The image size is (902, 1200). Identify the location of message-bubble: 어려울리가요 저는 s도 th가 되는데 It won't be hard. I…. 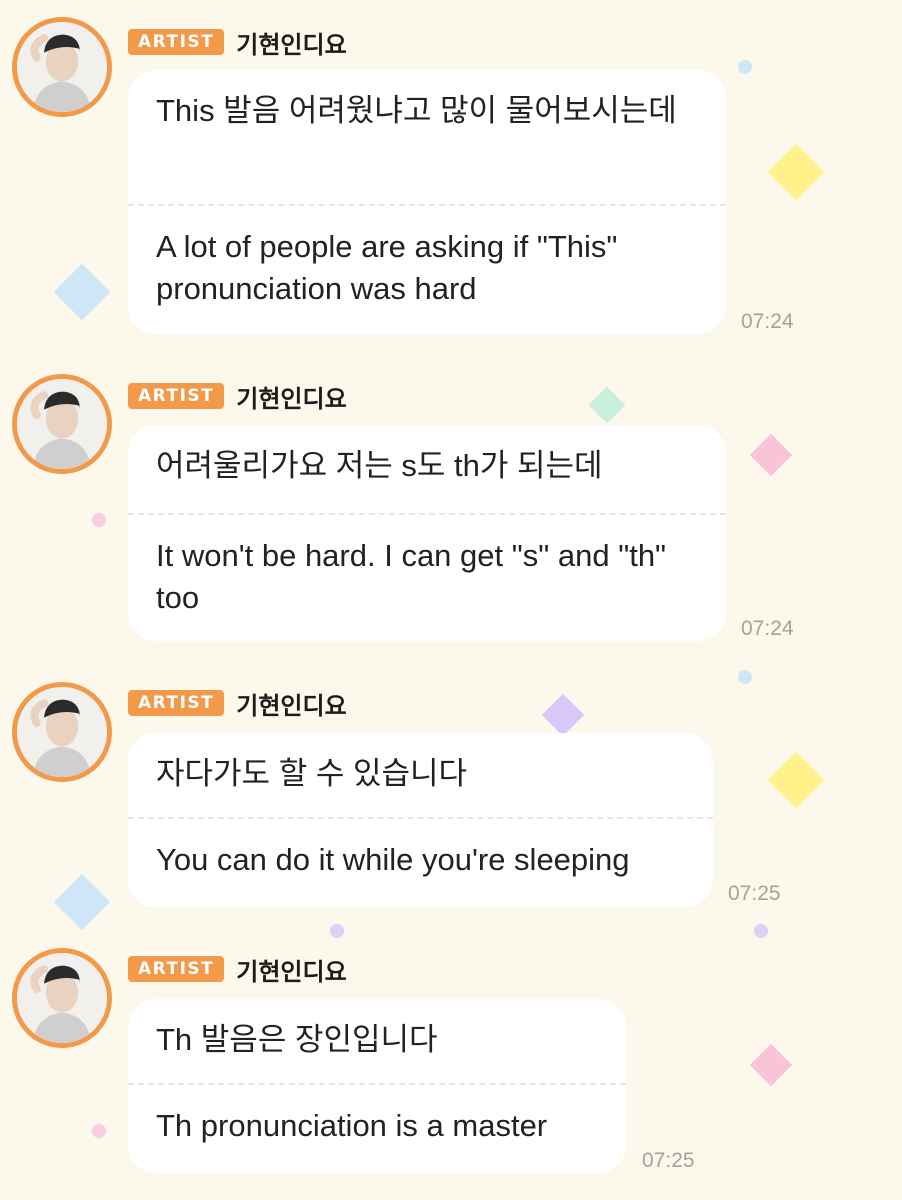
(427, 533).